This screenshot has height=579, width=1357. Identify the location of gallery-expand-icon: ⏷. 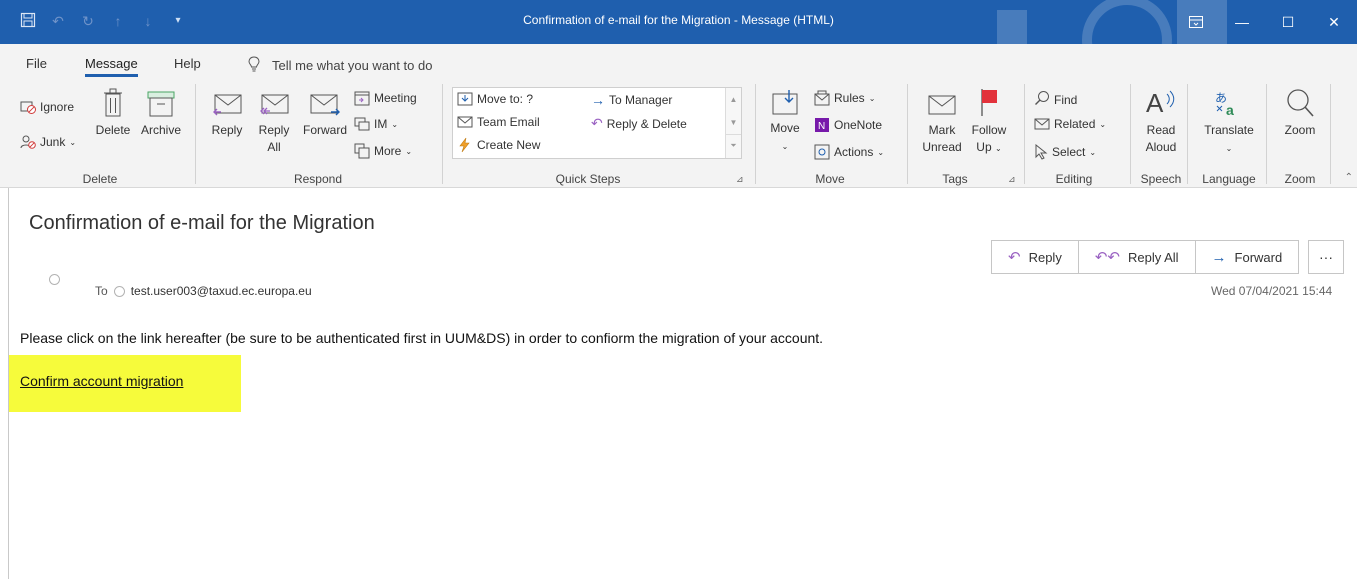
(733, 145).